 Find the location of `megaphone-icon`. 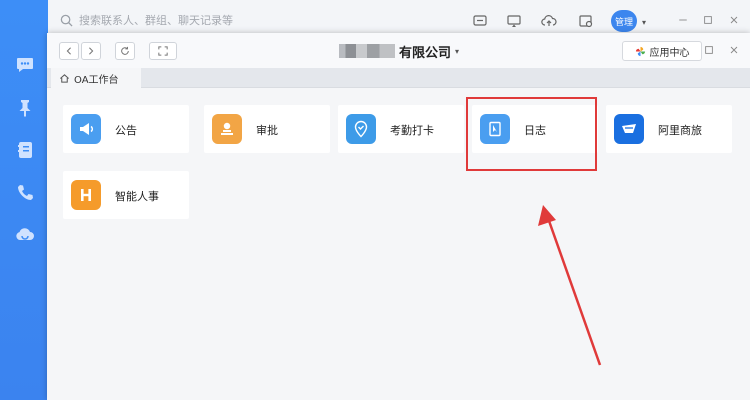

megaphone-icon is located at coordinates (86, 129).